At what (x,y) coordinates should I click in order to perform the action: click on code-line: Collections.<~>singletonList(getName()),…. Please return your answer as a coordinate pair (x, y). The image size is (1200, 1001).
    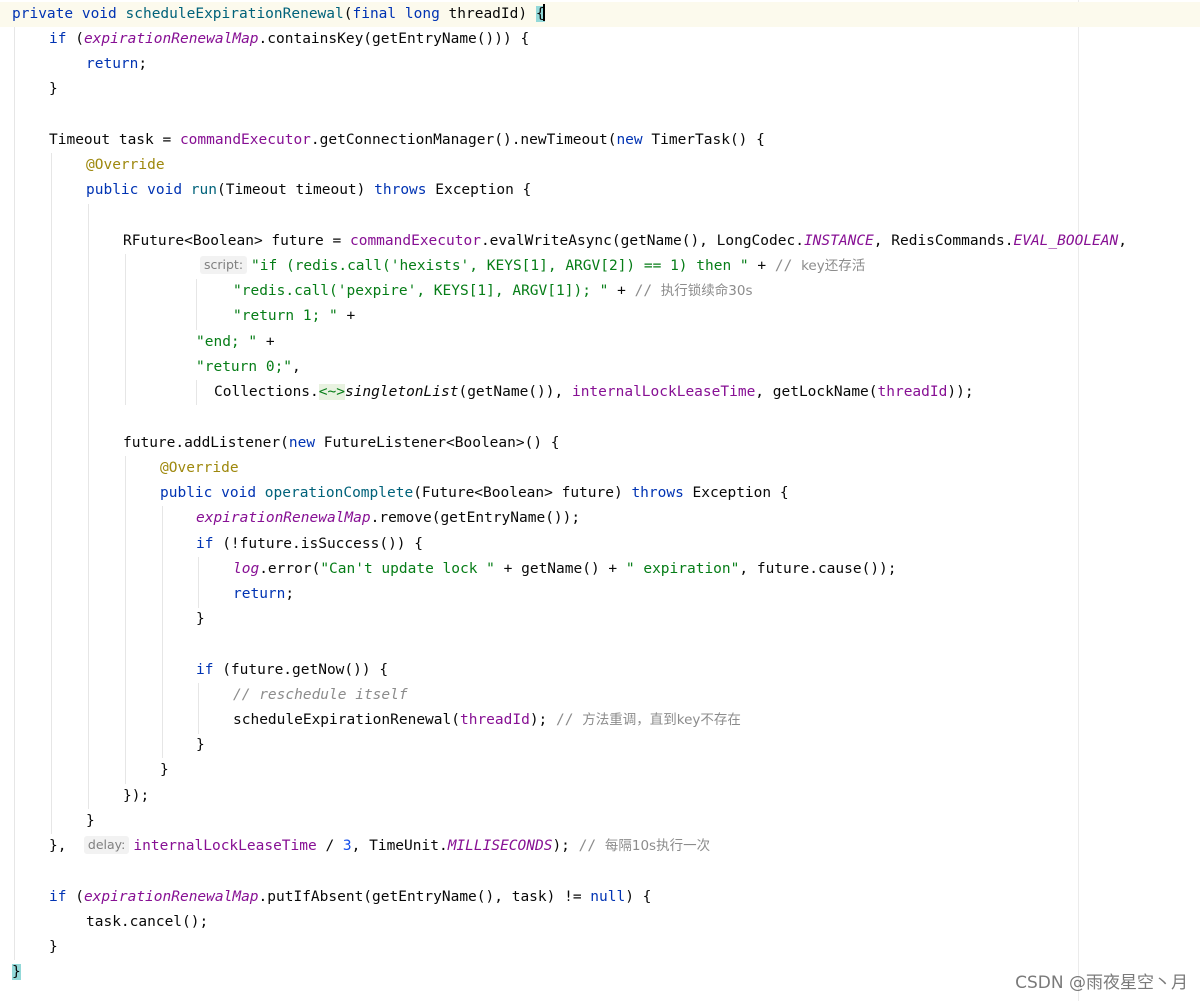
    Looking at the image, I should click on (594, 392).